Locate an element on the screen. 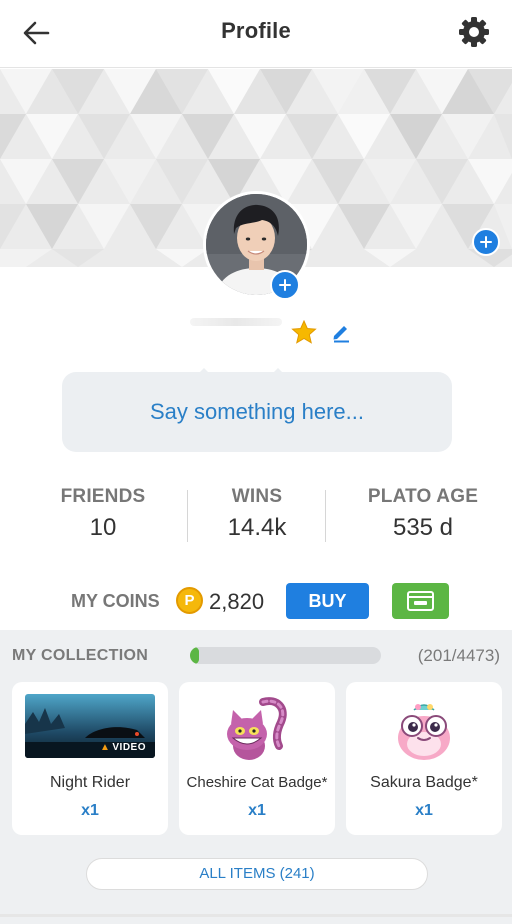  collection-card-cheshire-cat: Cheshire Cat Badge* x1 is located at coordinates (257, 758).